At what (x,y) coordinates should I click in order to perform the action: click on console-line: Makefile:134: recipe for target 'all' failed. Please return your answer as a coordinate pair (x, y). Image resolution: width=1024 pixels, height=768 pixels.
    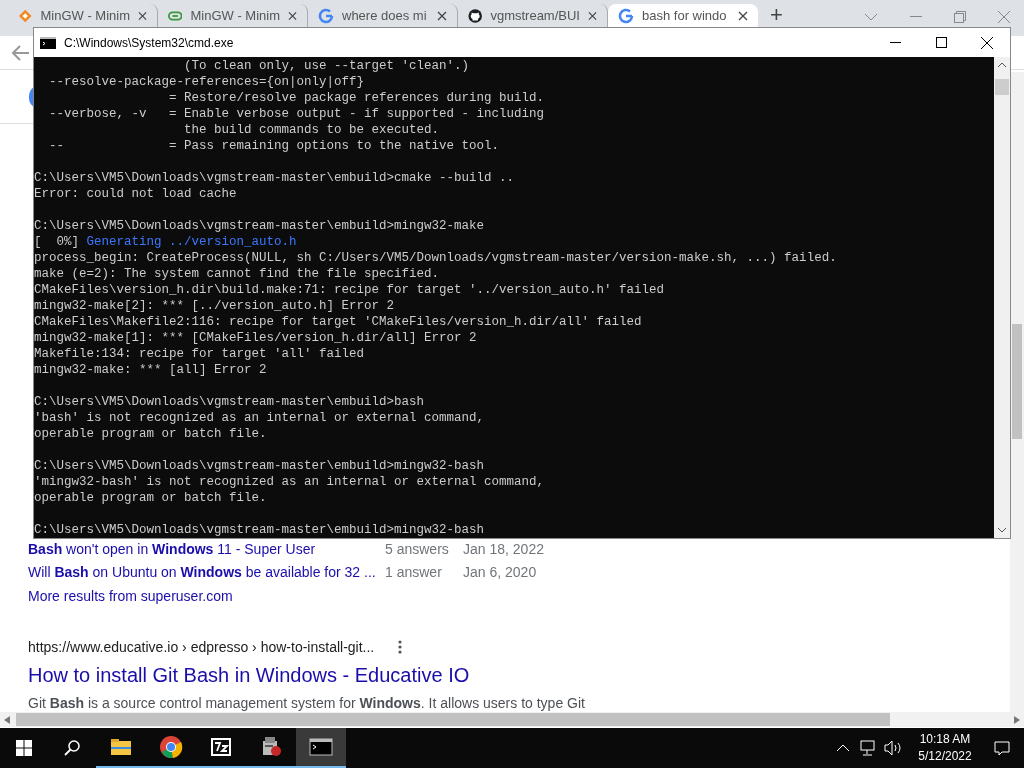
    Looking at the image, I should click on (199, 354).